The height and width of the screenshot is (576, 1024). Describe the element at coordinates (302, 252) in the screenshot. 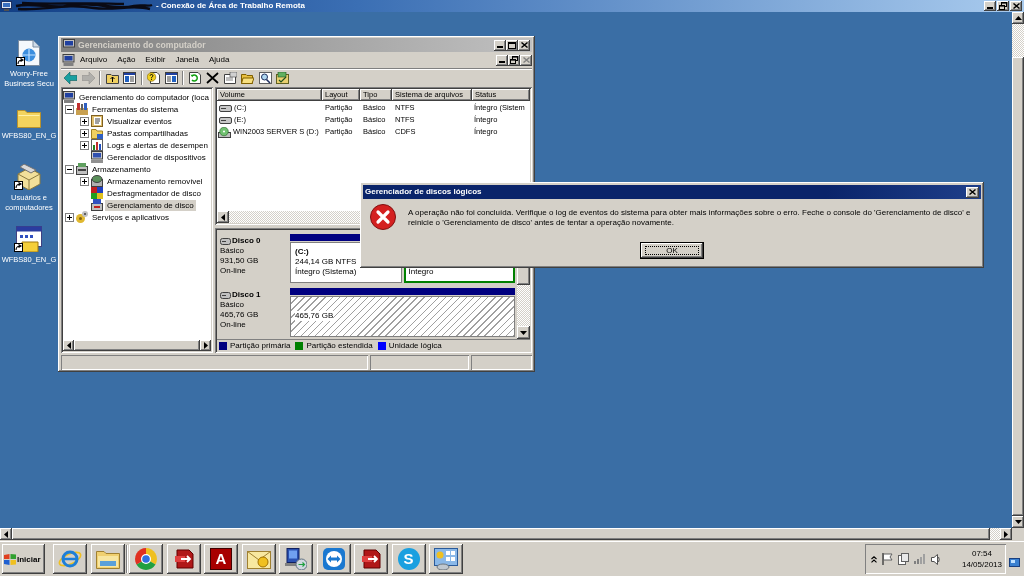

I see `partition-label: (C:)` at that location.